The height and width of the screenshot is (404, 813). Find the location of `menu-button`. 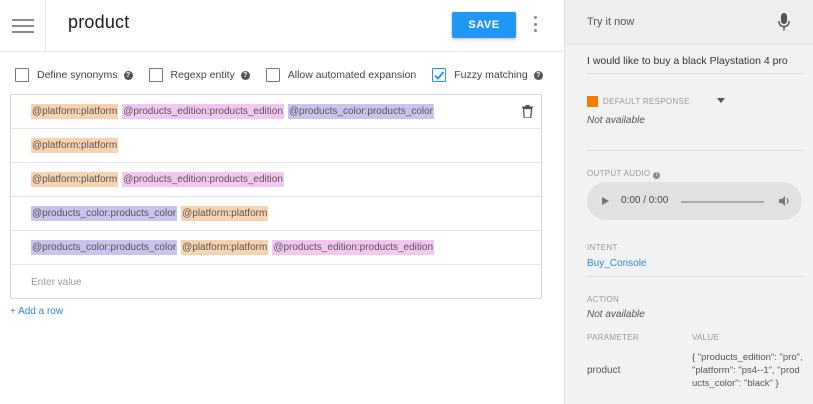

menu-button is located at coordinates (23, 26).